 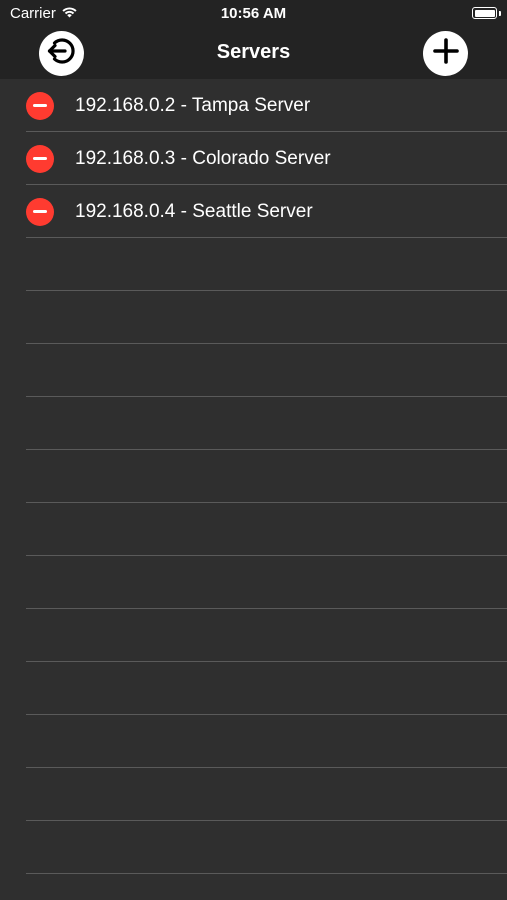 I want to click on plus-icon, so click(x=446, y=53).